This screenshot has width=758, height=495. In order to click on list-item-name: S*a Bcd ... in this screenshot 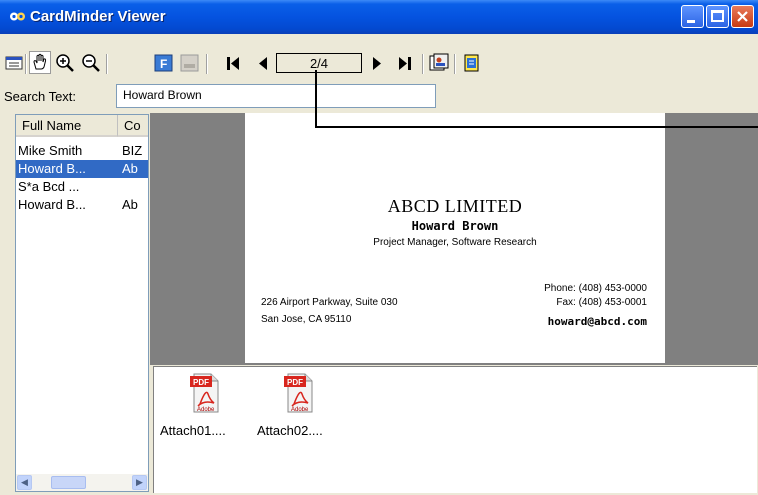, I will do `click(49, 186)`.